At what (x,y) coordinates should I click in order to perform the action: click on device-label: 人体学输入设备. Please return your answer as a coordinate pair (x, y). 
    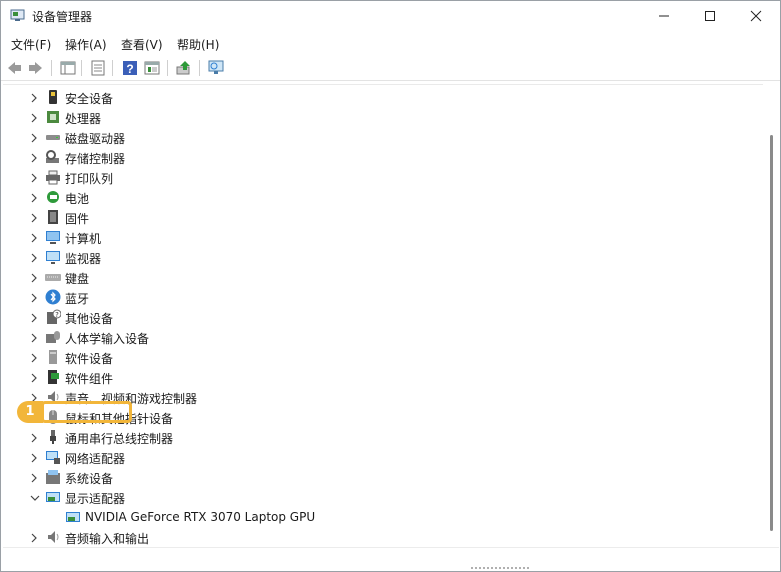
    Looking at the image, I should click on (107, 339).